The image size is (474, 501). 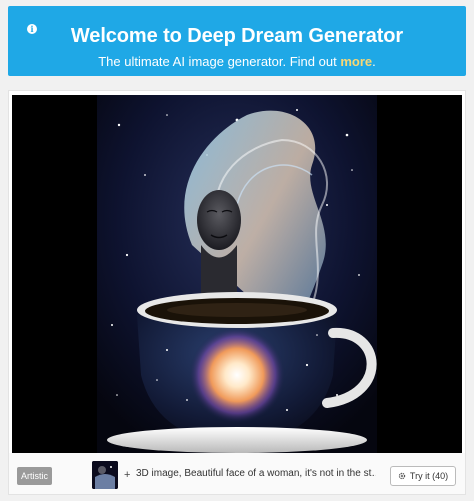 What do you see at coordinates (34, 476) in the screenshot?
I see `category-tag: Artistic` at bounding box center [34, 476].